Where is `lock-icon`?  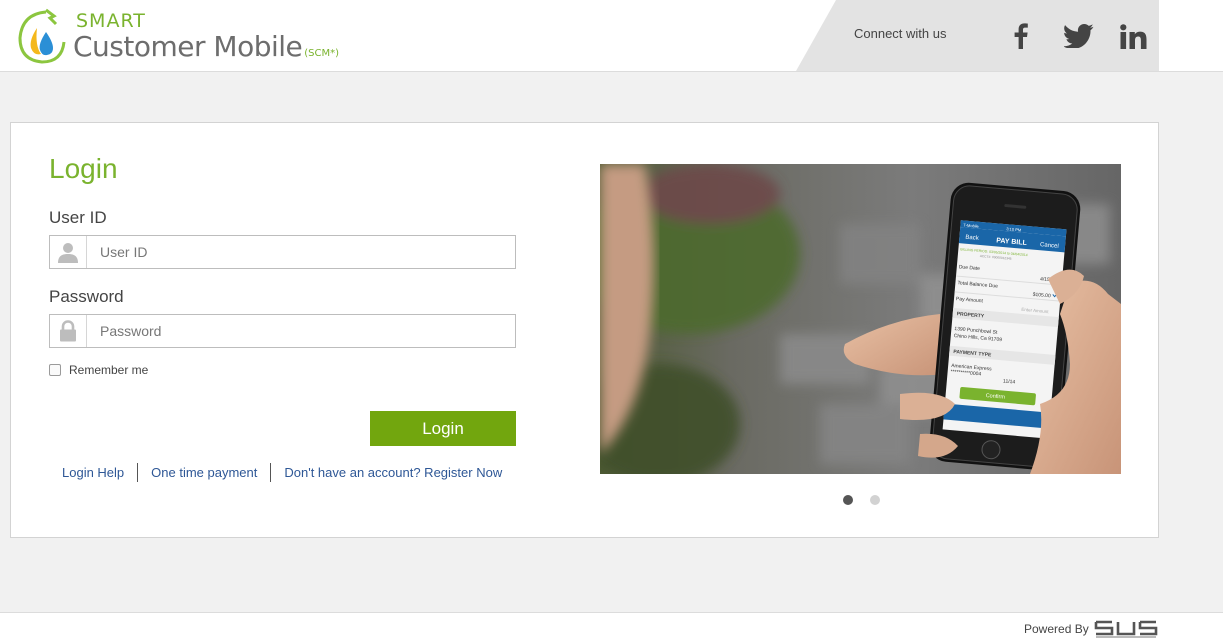
lock-icon is located at coordinates (68, 331).